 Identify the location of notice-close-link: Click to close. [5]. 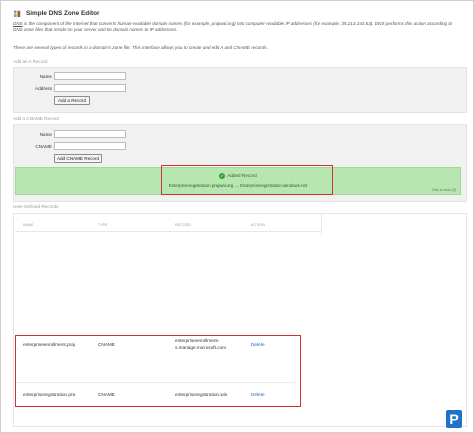
(444, 190).